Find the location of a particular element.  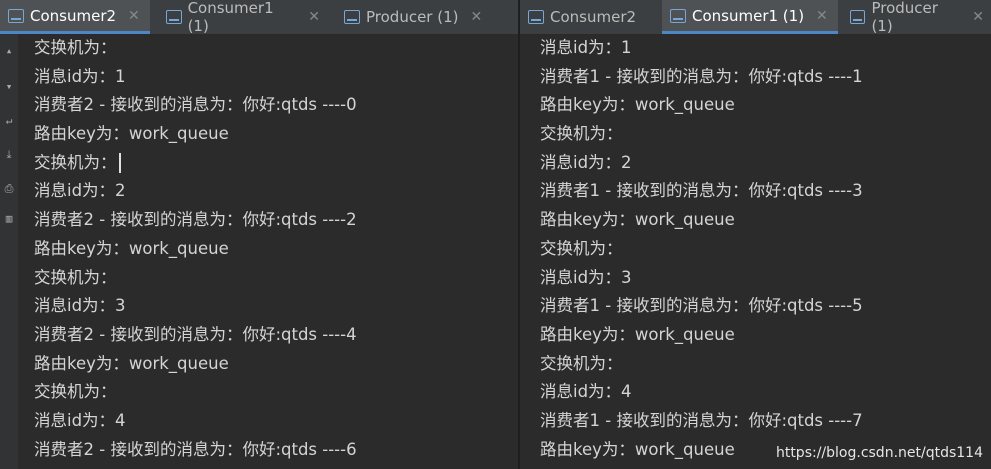

console-line: 消费者2 - 接收到的消息为：你好:qtds ----0 is located at coordinates (195, 105).